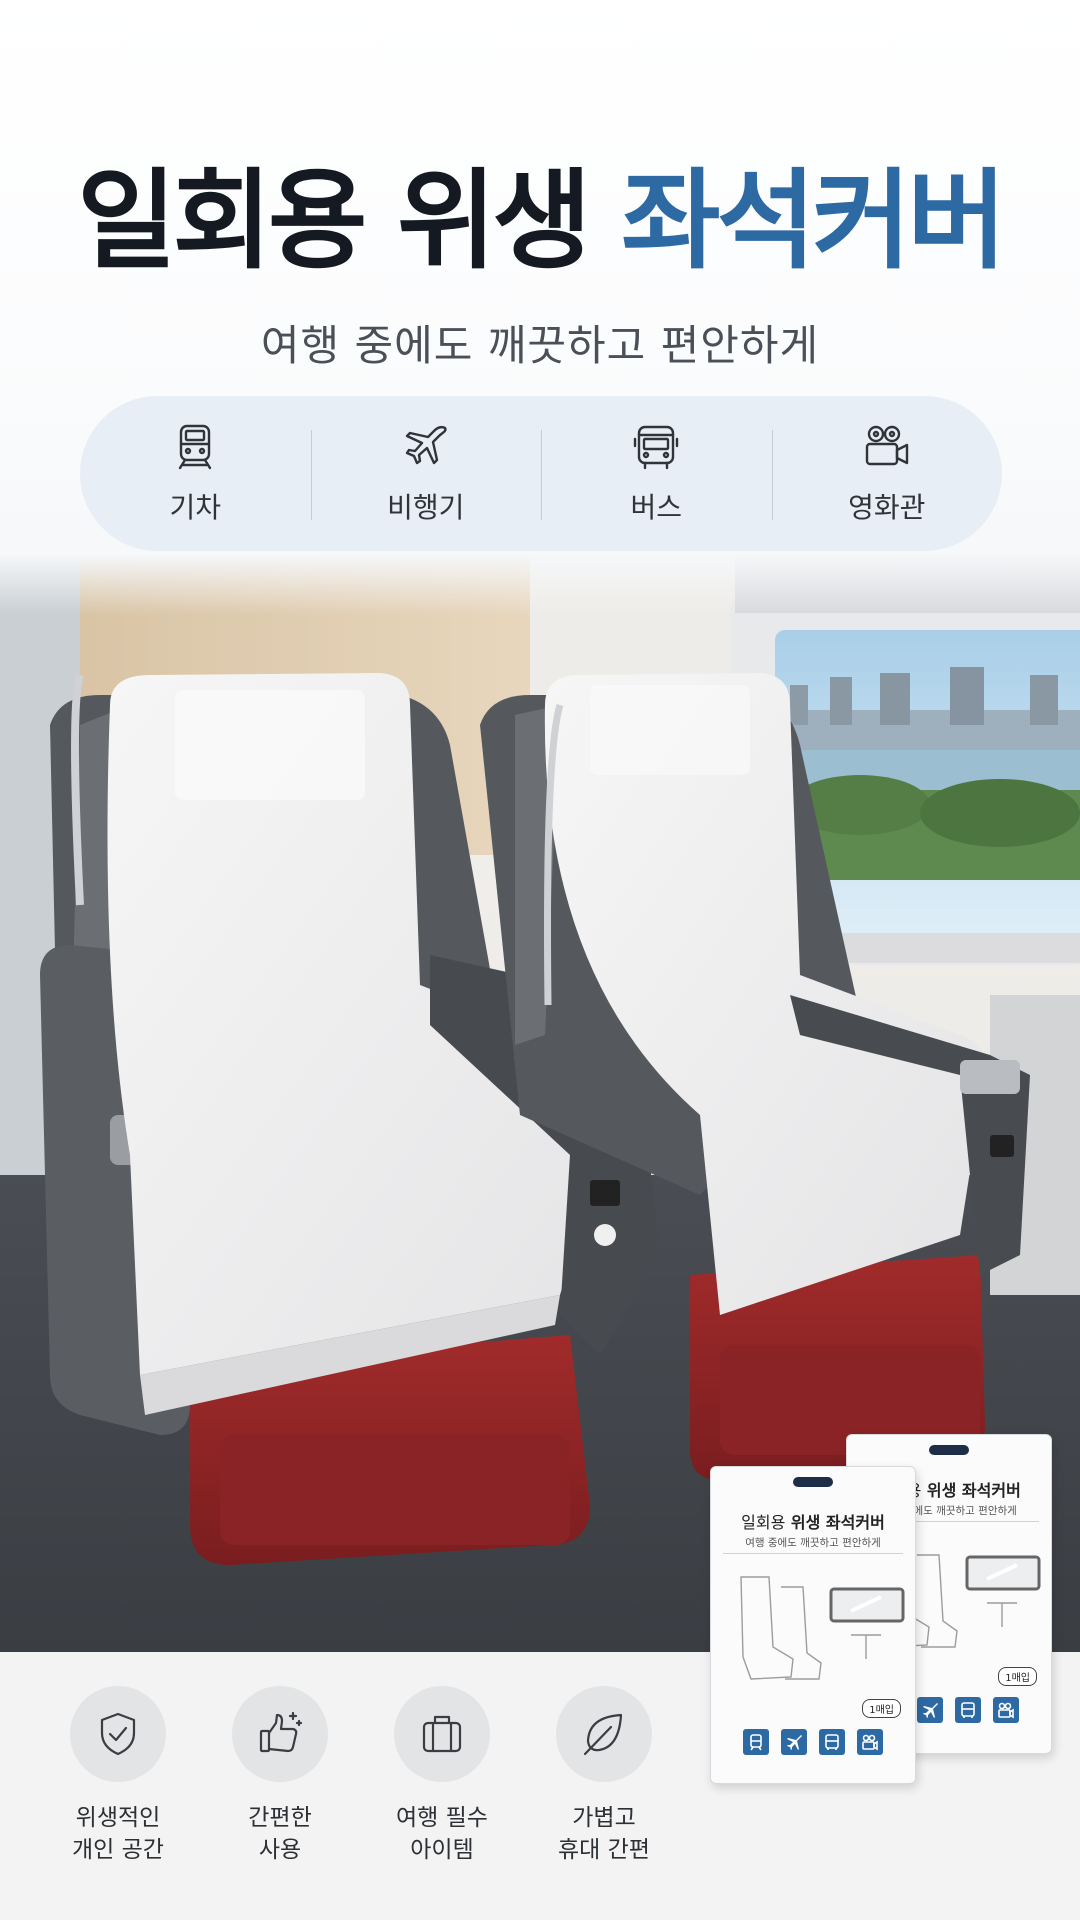  I want to click on package-title-light: 일회용, so click(763, 1522).